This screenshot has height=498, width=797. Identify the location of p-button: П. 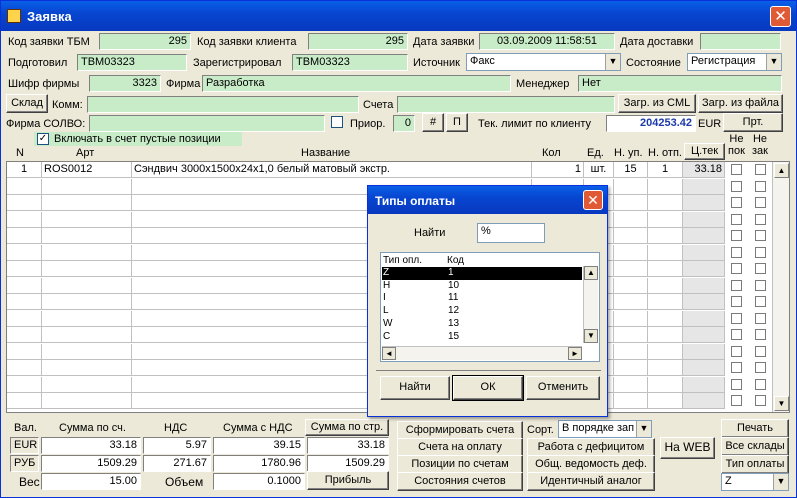
(457, 122).